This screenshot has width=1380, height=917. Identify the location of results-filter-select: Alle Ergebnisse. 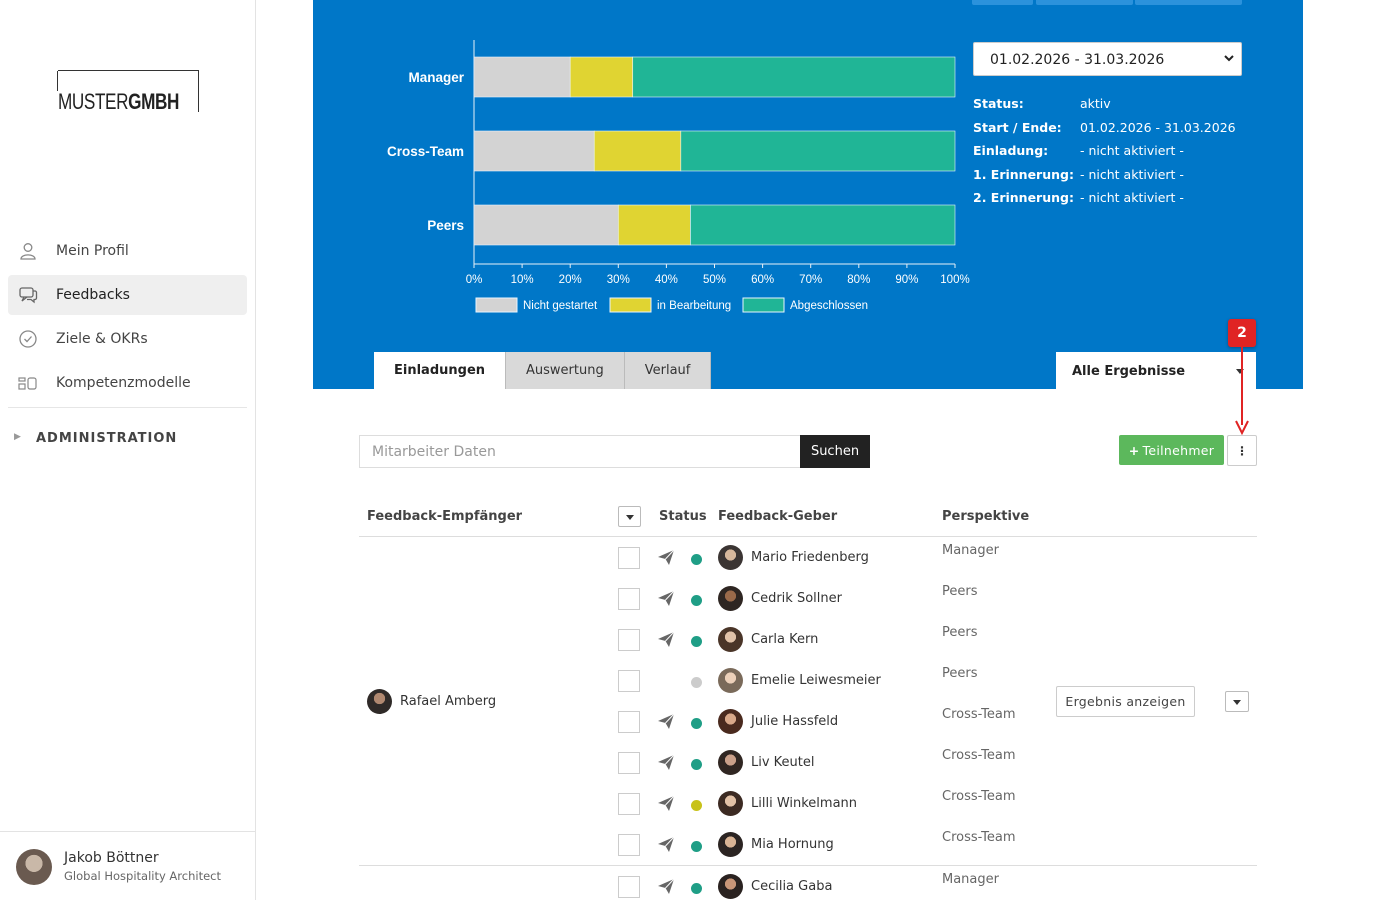
(1156, 370).